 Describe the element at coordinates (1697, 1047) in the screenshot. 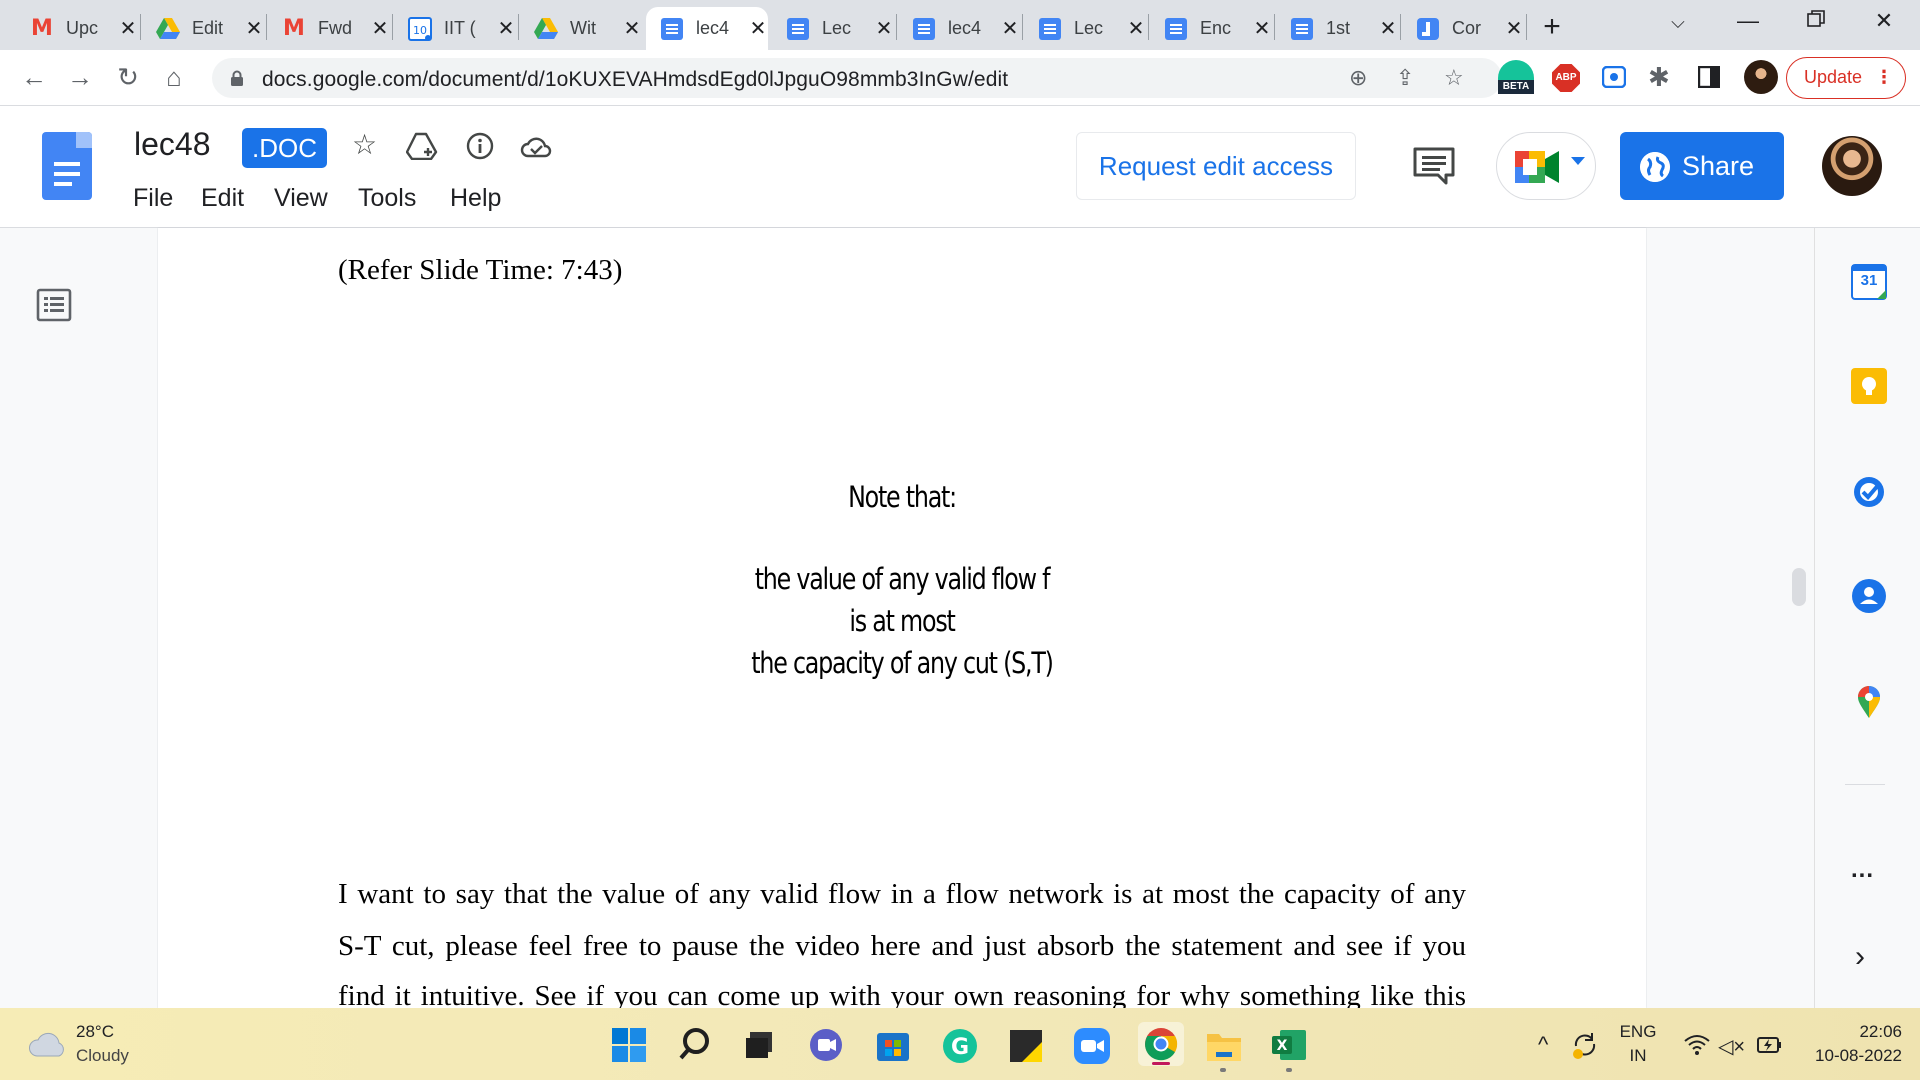

I see `wifi-icon` at that location.